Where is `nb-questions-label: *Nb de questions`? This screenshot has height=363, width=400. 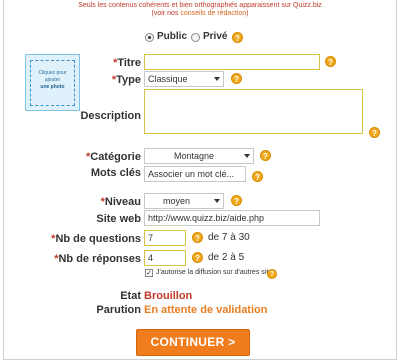 nb-questions-label: *Nb de questions is located at coordinates (96, 239).